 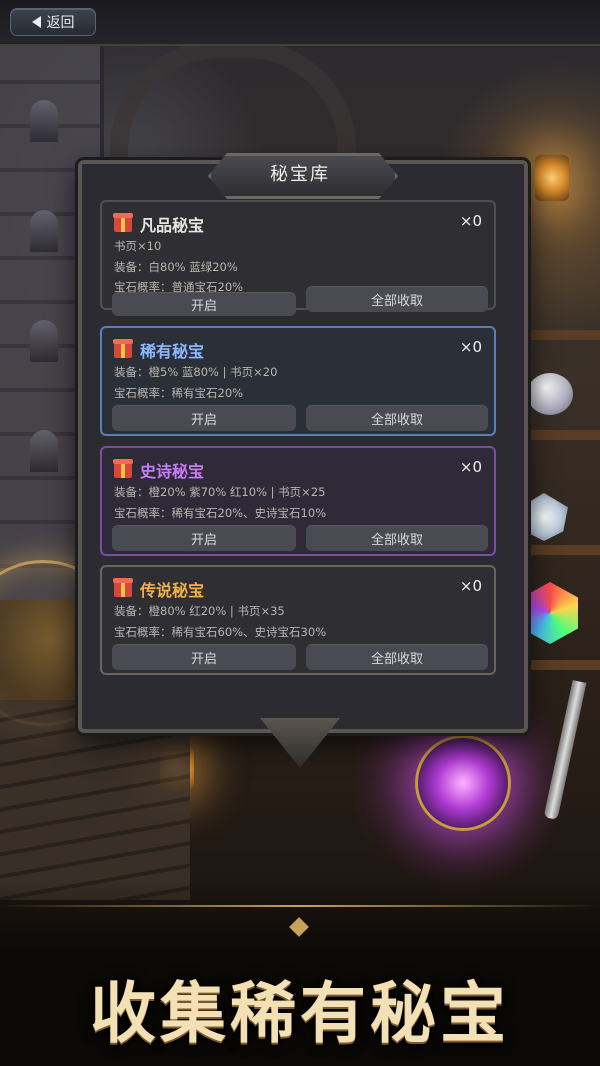 I want to click on card-header: 凡品秘宝, so click(x=159, y=224).